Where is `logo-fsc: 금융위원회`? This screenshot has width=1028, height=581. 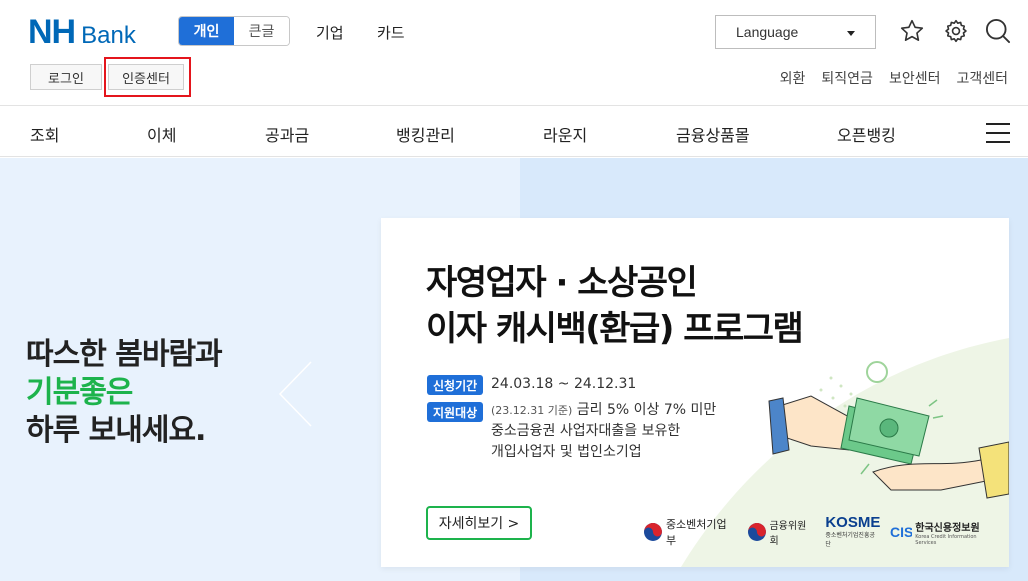
logo-fsc: 금융위원회 is located at coordinates (781, 532).